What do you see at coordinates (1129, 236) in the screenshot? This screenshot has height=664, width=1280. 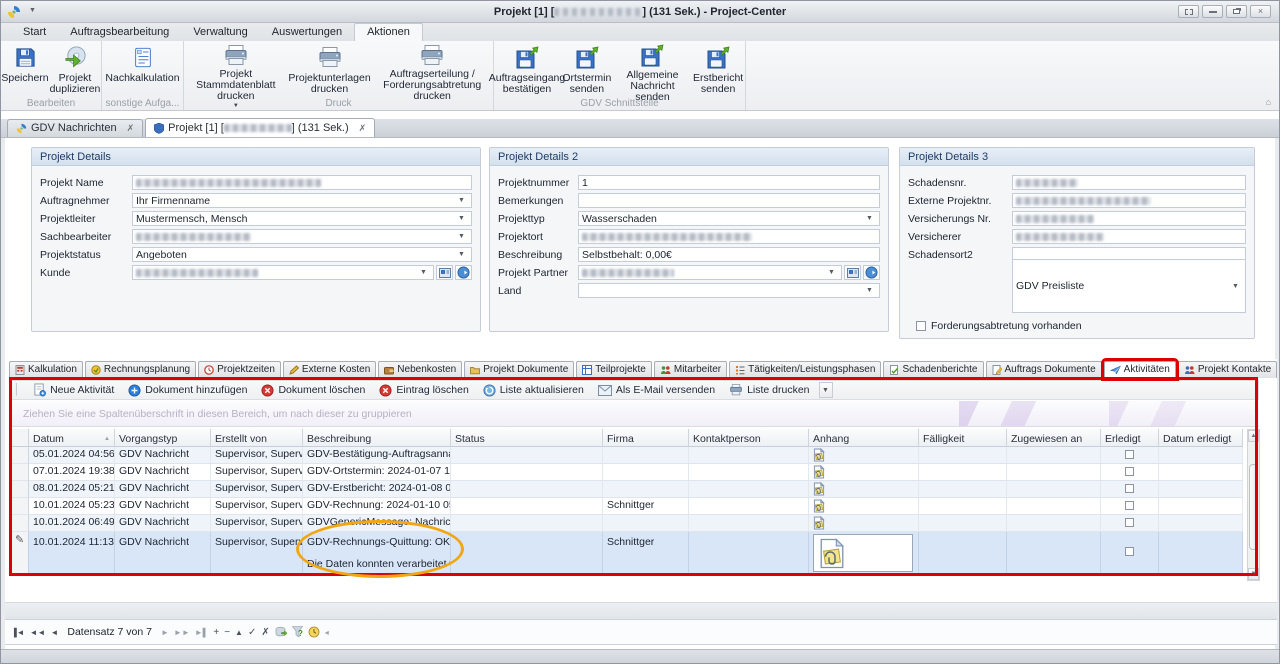 I see `versicherer-input` at bounding box center [1129, 236].